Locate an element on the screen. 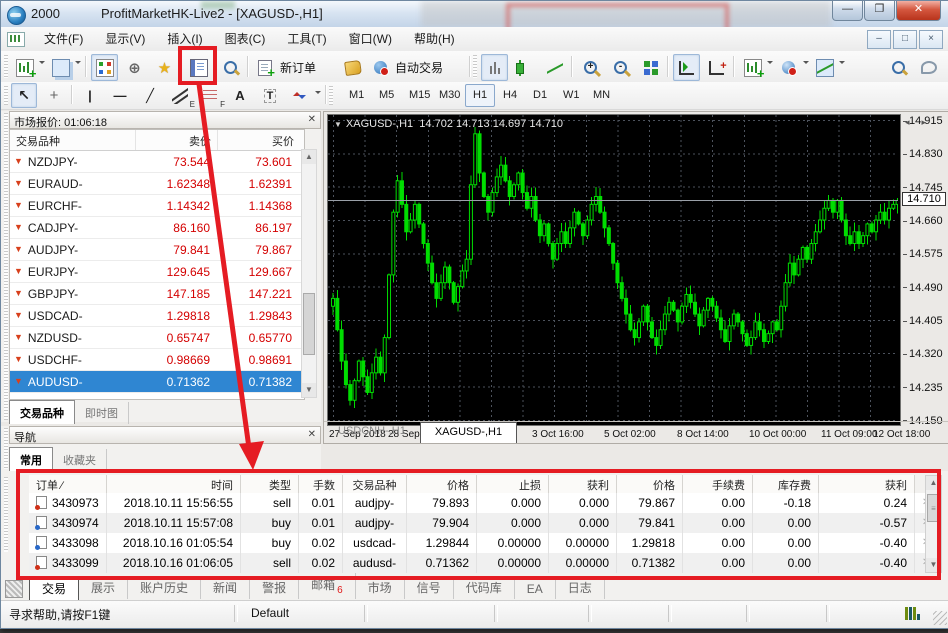 The image size is (948, 633). menu-item-图表: 图表(C) is located at coordinates (245, 39).